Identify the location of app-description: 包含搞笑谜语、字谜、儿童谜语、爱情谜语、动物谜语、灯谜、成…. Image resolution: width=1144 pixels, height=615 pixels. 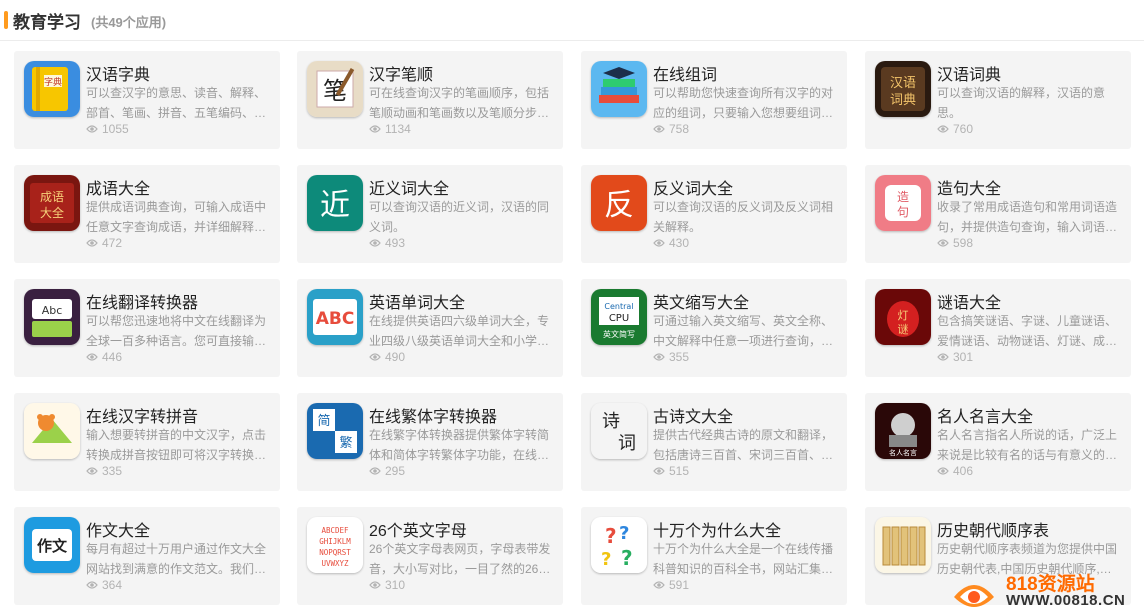
(1027, 331).